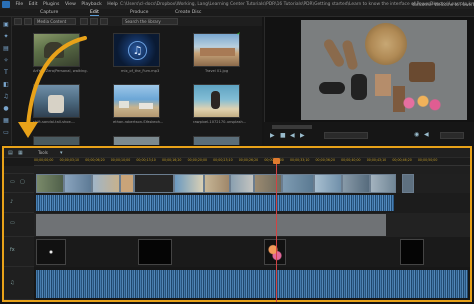 The height and width of the screenshot is (304, 474). Describe the element at coordinates (12, 250) in the screenshot. I see `effect-track-icon: fx` at that location.